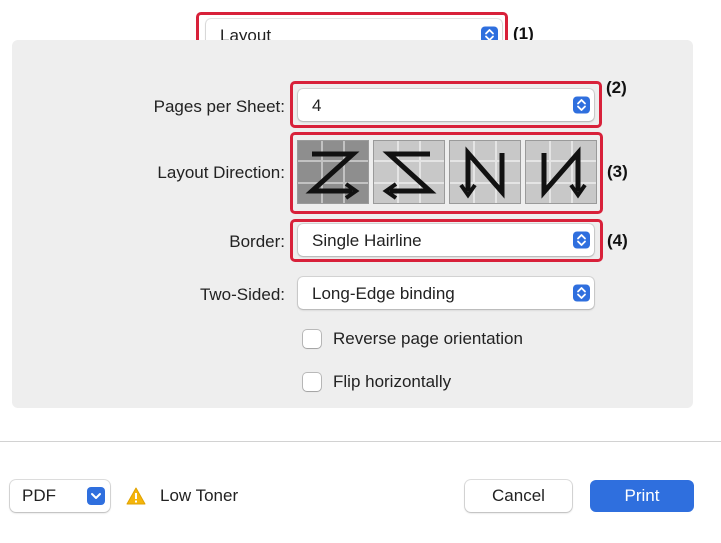 This screenshot has height=543, width=721. I want to click on reverse-orientation-checkbox, so click(312, 339).